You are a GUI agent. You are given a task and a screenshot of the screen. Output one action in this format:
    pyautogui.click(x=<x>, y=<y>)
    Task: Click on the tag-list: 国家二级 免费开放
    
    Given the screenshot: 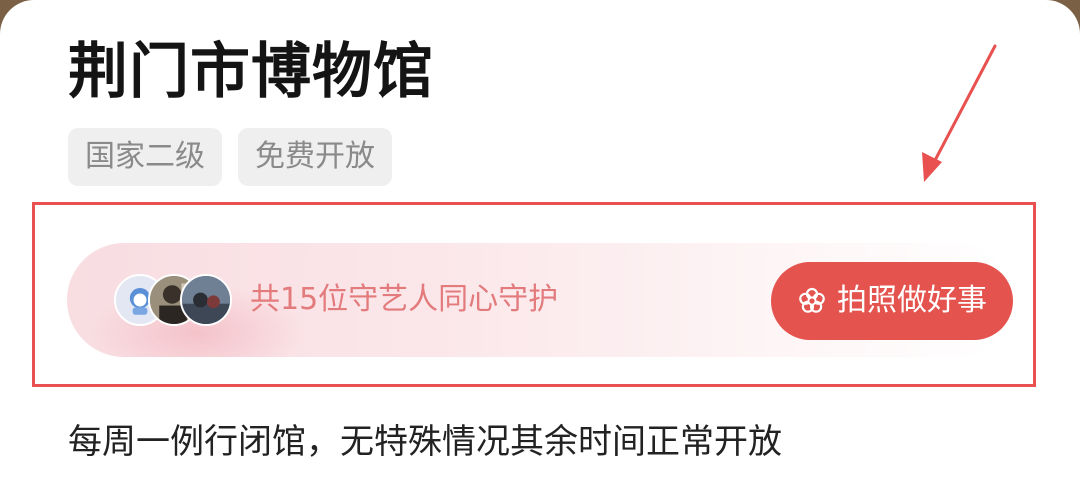 What is the action you would take?
    pyautogui.click(x=230, y=157)
    